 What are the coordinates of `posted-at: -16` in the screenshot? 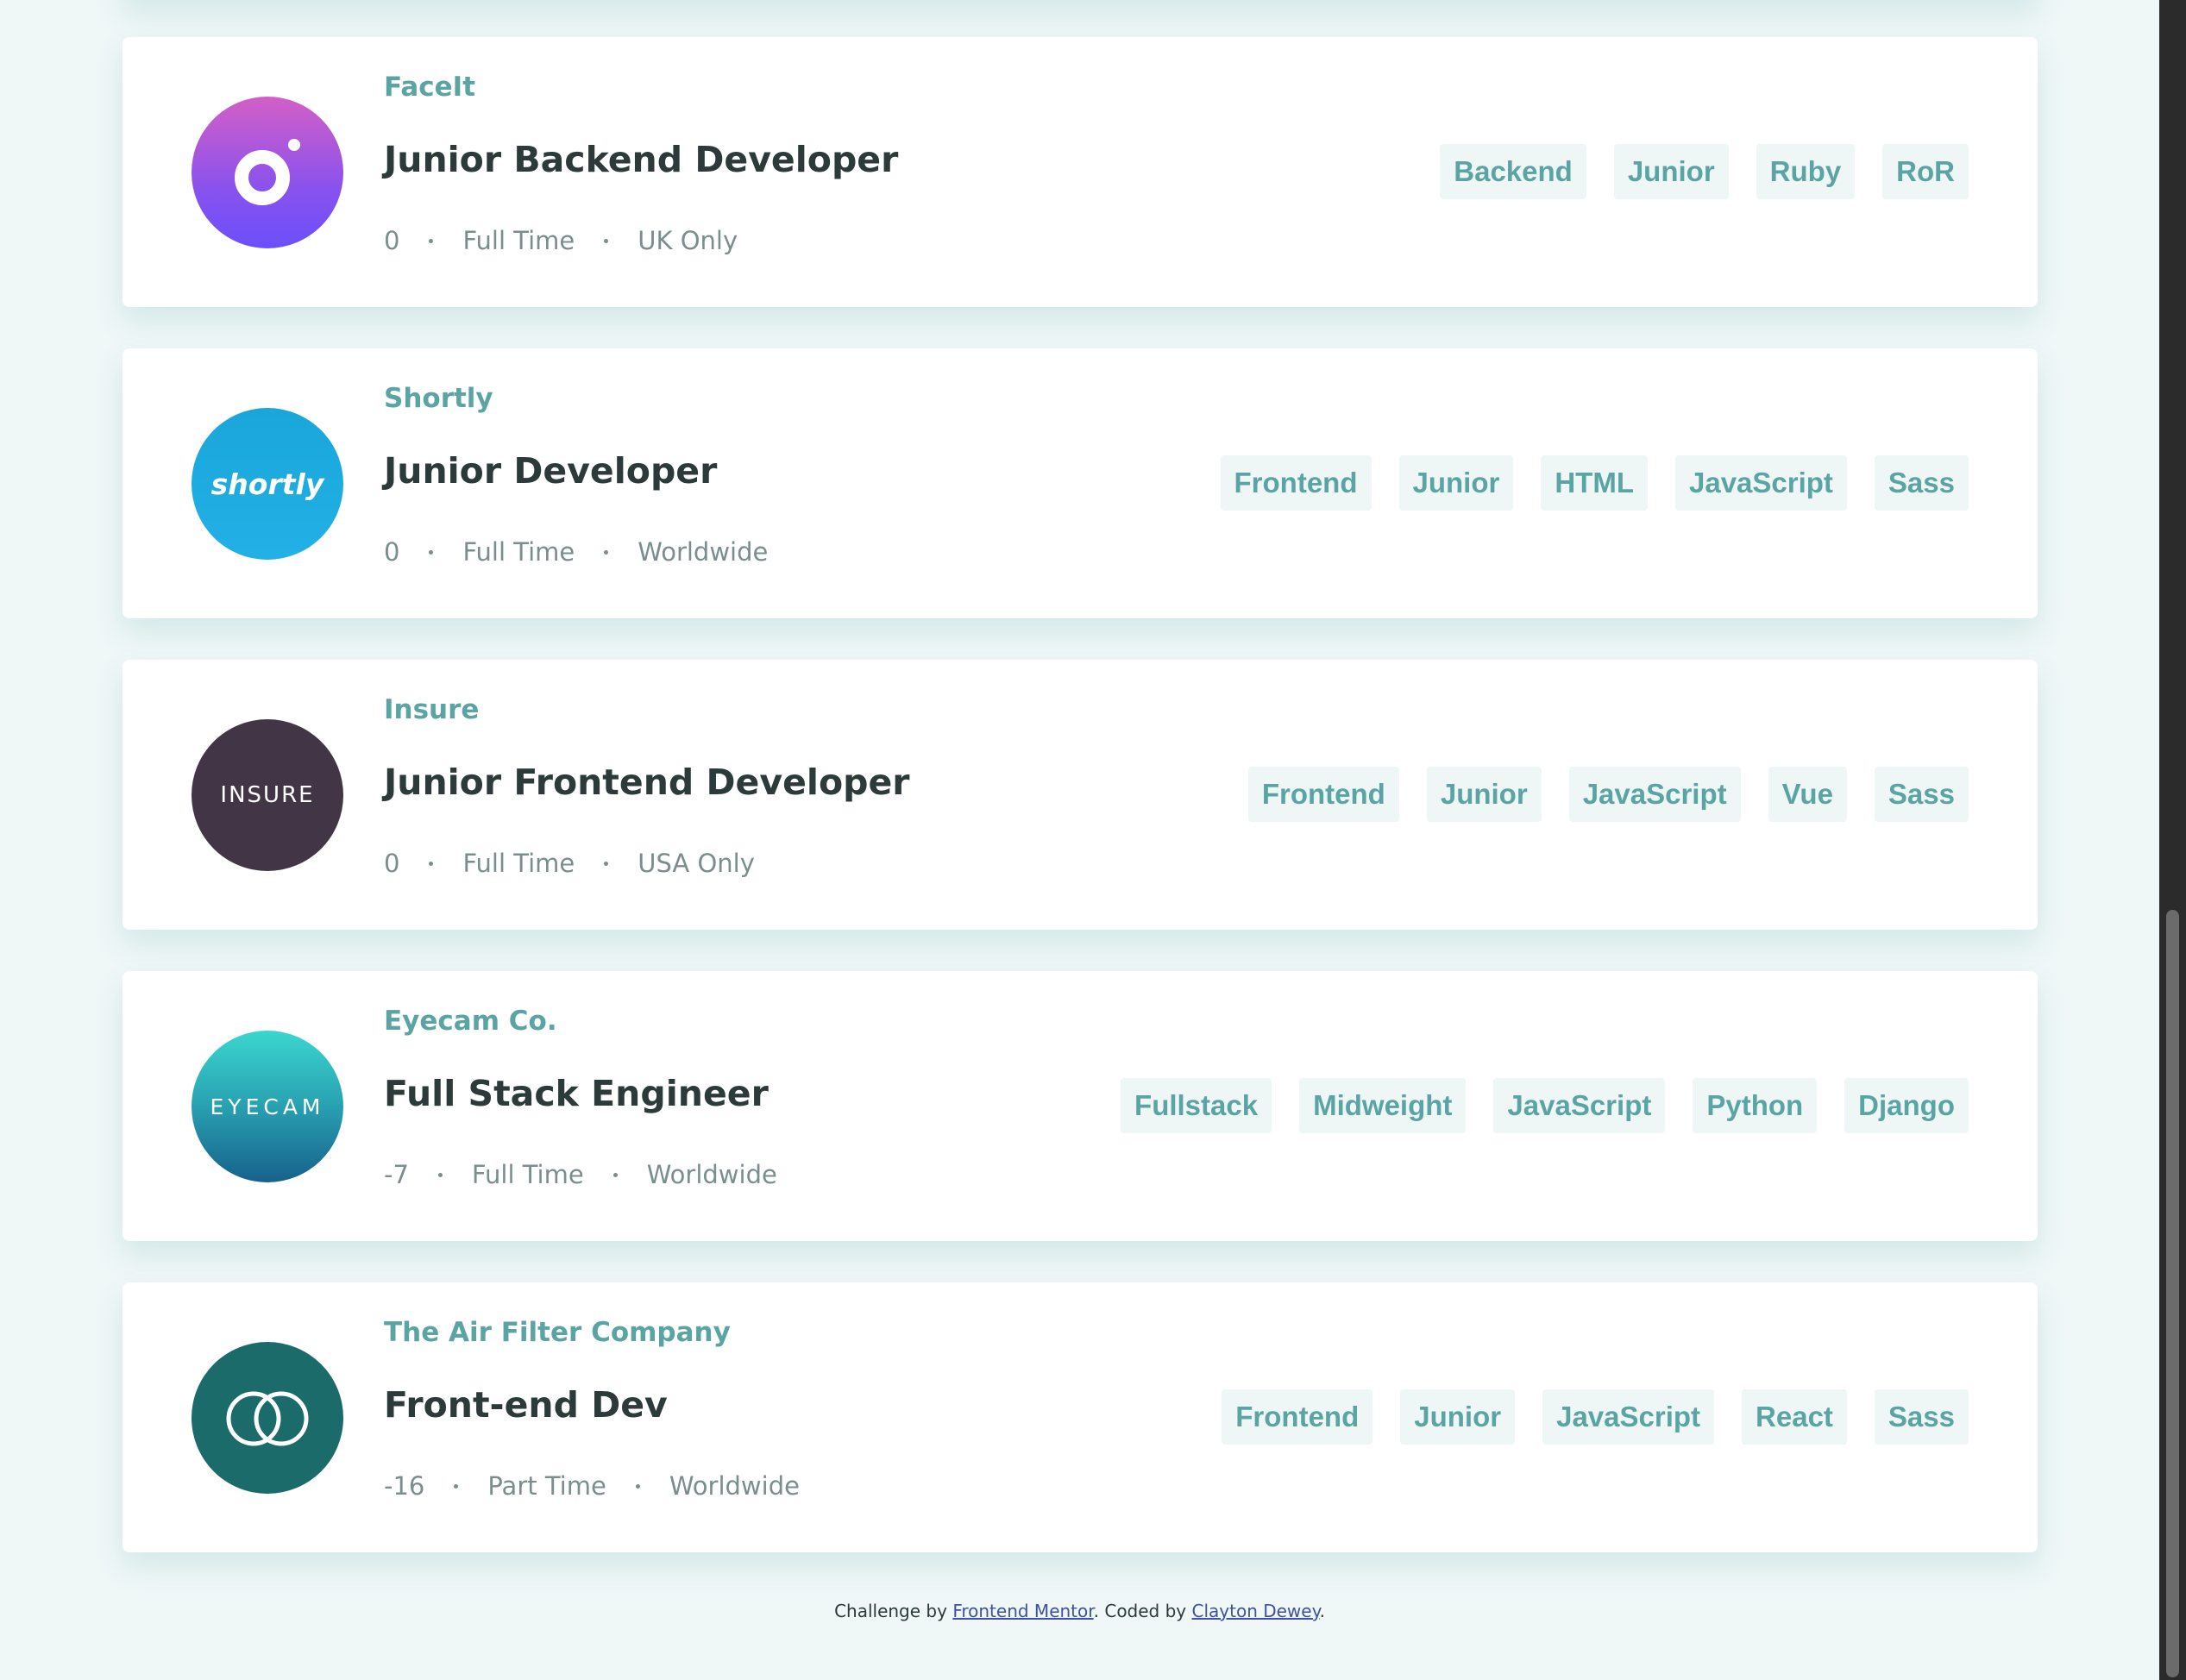 It's located at (404, 1486).